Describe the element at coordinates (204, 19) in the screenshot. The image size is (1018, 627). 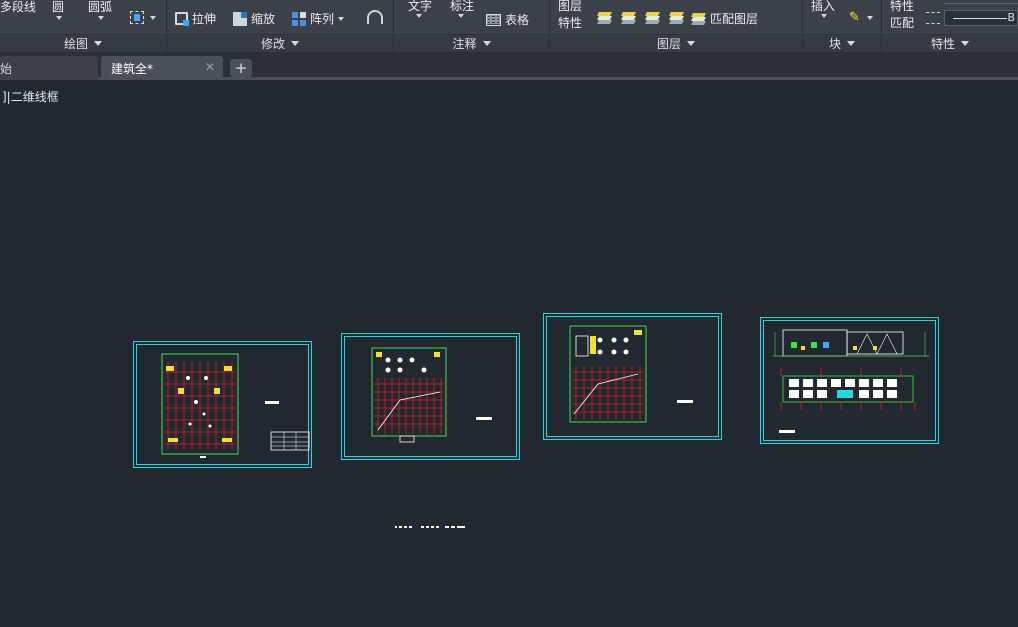
I see `stretch-label: 拉伸` at that location.